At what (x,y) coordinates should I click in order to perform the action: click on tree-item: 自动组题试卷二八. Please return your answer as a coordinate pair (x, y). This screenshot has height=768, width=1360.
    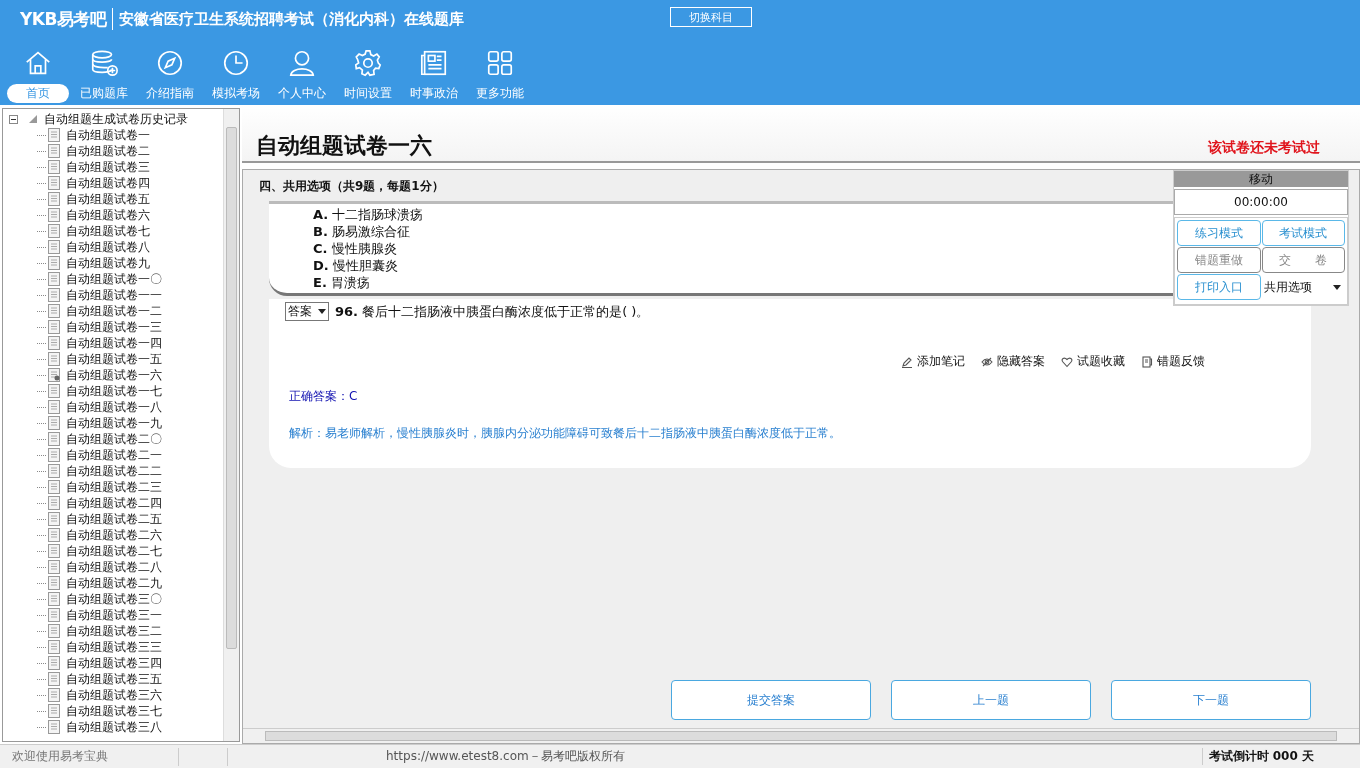
    Looking at the image, I should click on (114, 567).